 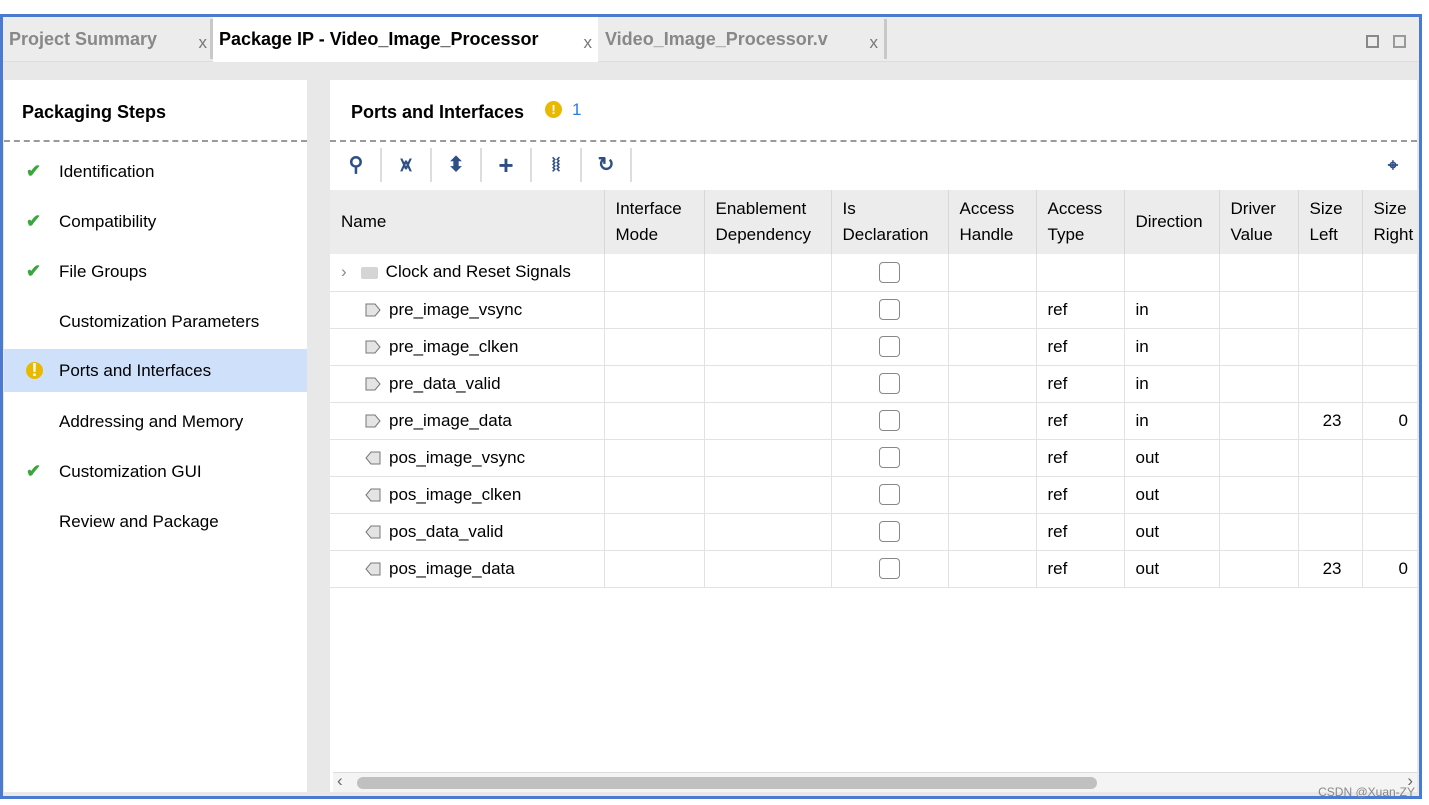 What do you see at coordinates (377, 568) in the screenshot?
I see `output-port-icon` at bounding box center [377, 568].